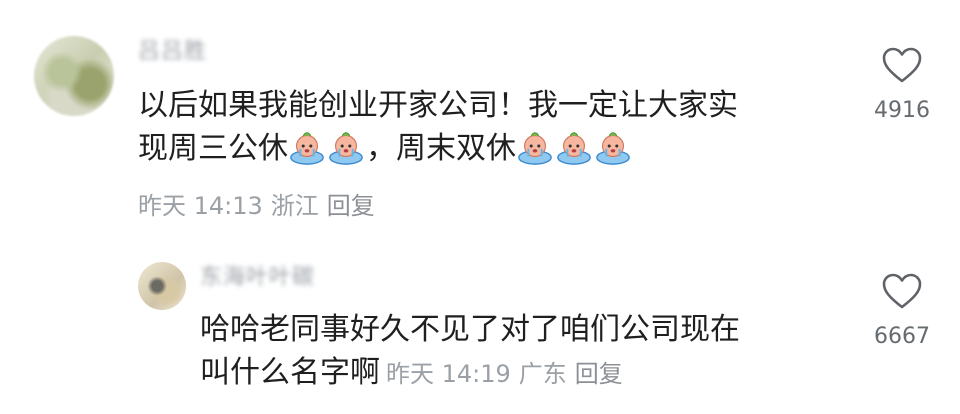  Describe the element at coordinates (448, 374) in the screenshot. I see `comment-time: 昨天 14:19` at that location.